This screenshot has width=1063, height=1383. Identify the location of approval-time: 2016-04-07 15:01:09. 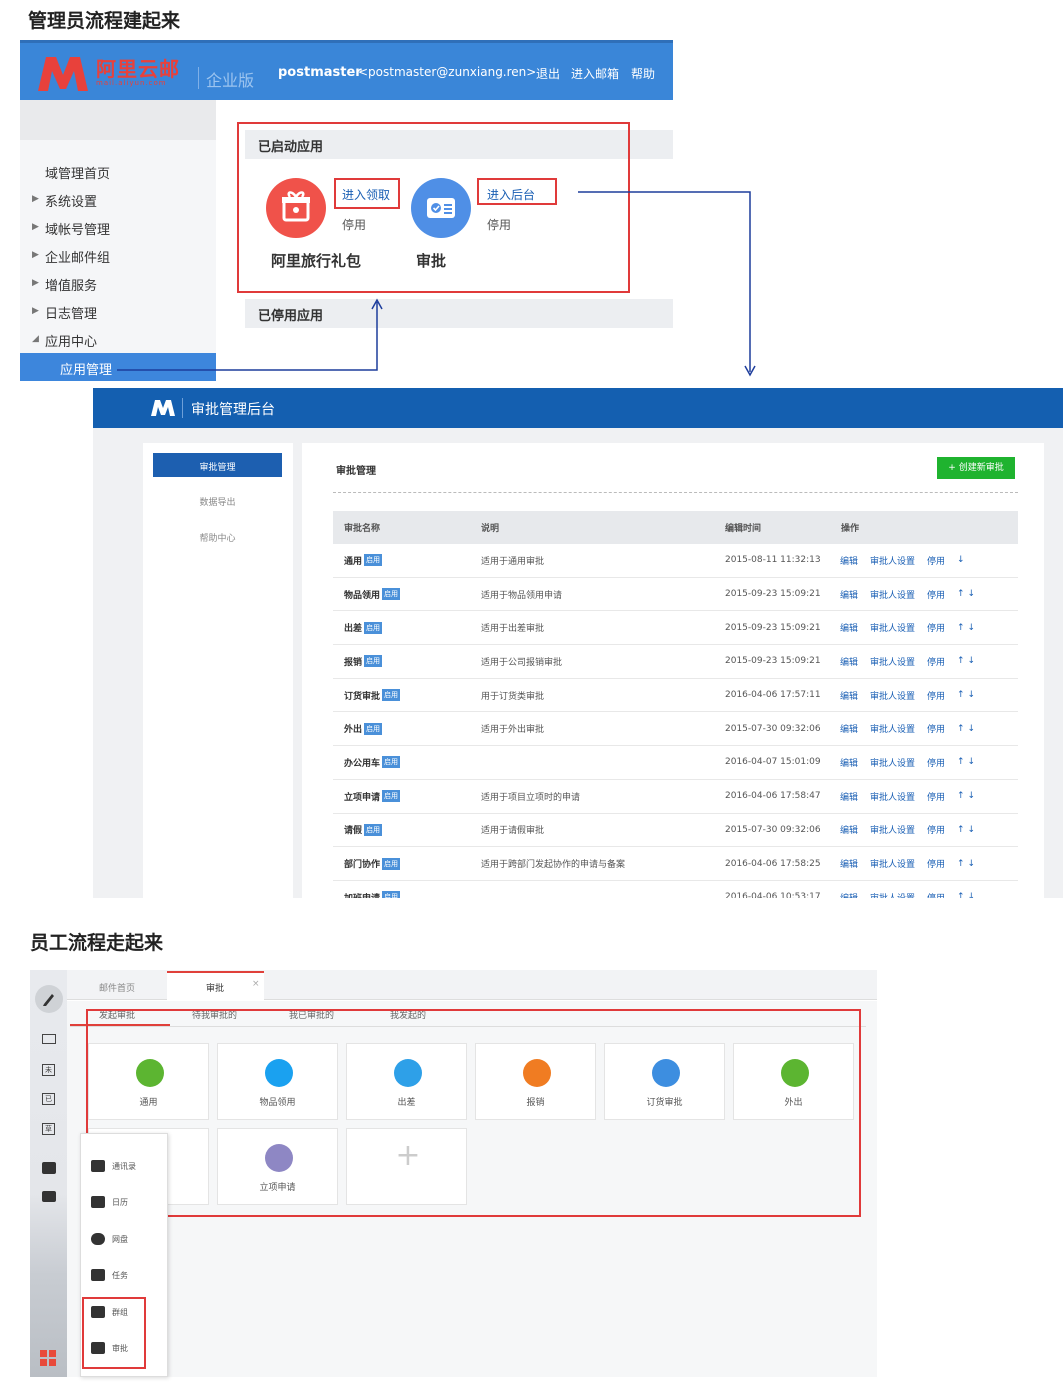
(773, 762).